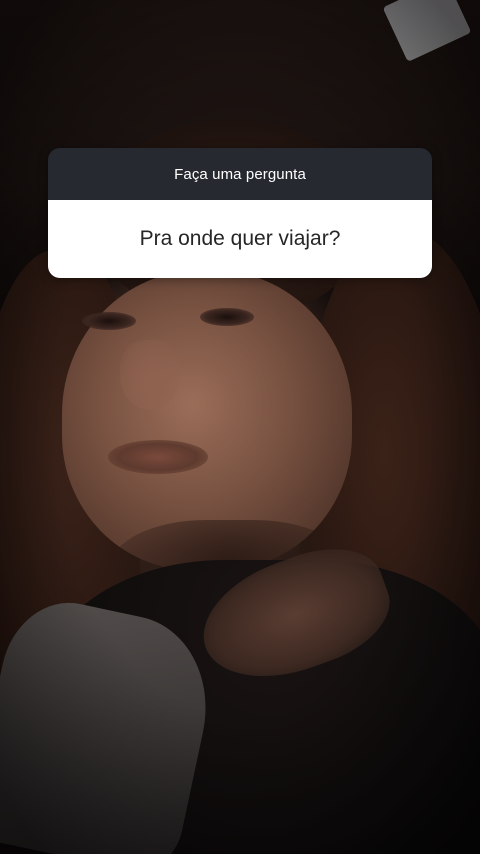 The height and width of the screenshot is (854, 480). I want to click on question-sticker: Faça uma pergunta Pra onde quer viajar?, so click(240, 213).